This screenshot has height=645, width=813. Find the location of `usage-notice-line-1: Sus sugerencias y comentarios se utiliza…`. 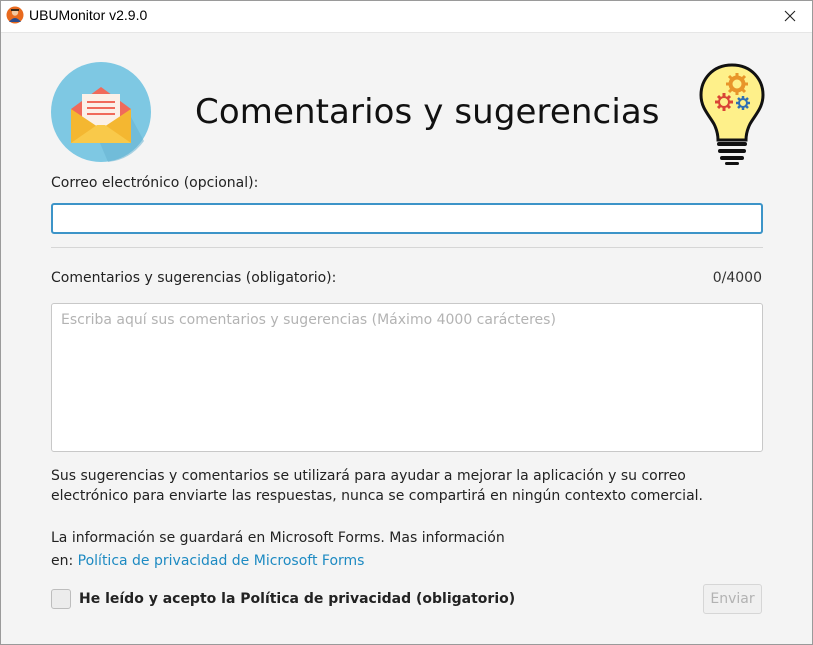

usage-notice-line-1: Sus sugerencias y comentarios se utiliza… is located at coordinates (368, 476).